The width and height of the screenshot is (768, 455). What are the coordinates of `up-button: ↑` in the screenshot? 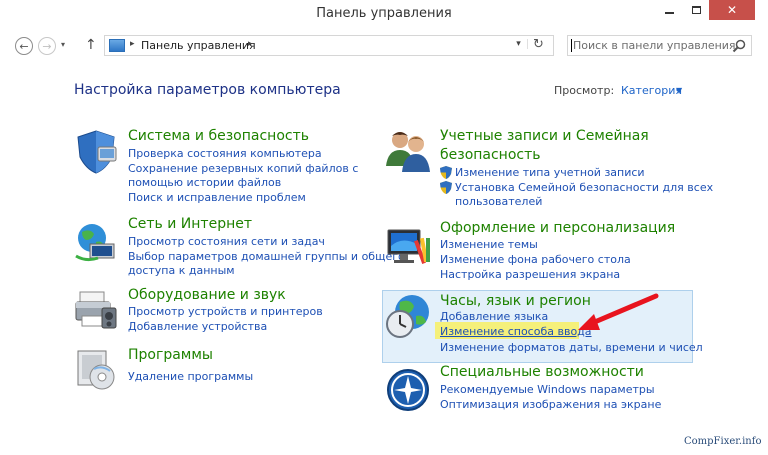 It's located at (91, 45).